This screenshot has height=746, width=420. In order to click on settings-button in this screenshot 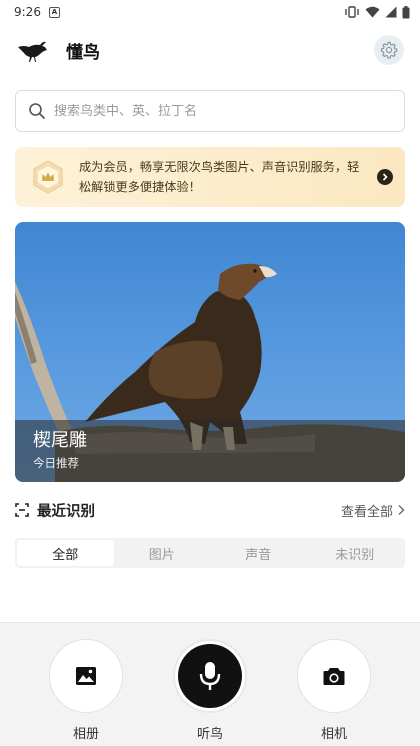, I will do `click(389, 50)`.